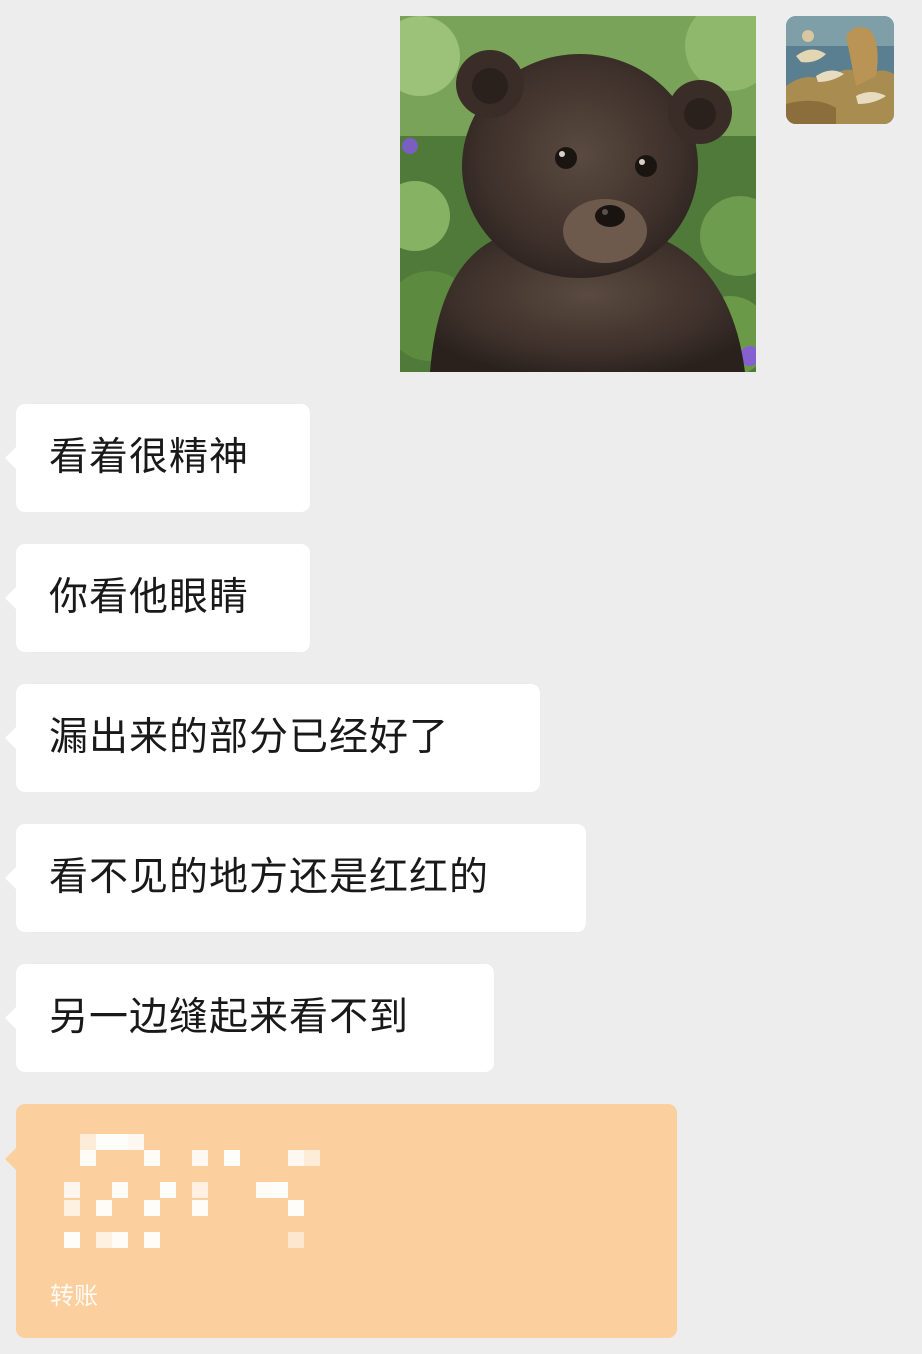 The width and height of the screenshot is (922, 1354). I want to click on bear-cub-photo-icon, so click(578, 194).